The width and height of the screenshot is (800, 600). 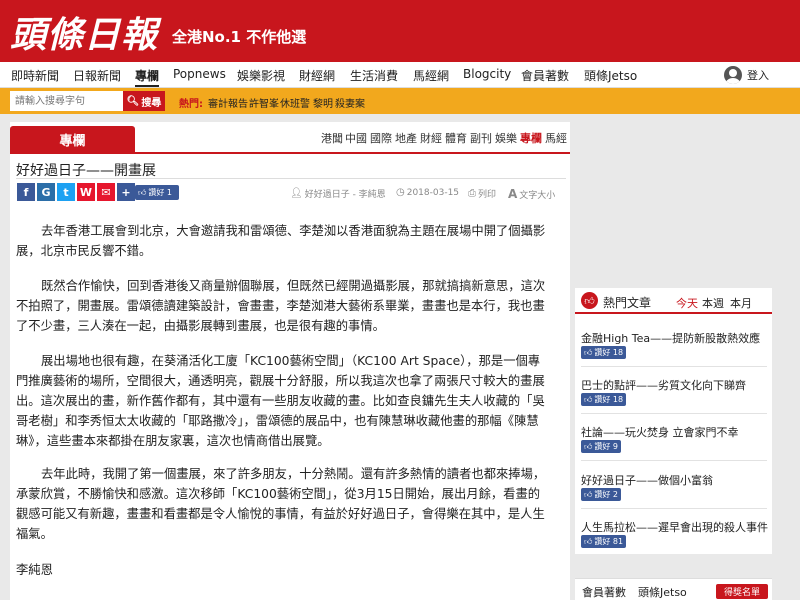 What do you see at coordinates (34, 570) in the screenshot?
I see `article-author: 李純恩` at bounding box center [34, 570].